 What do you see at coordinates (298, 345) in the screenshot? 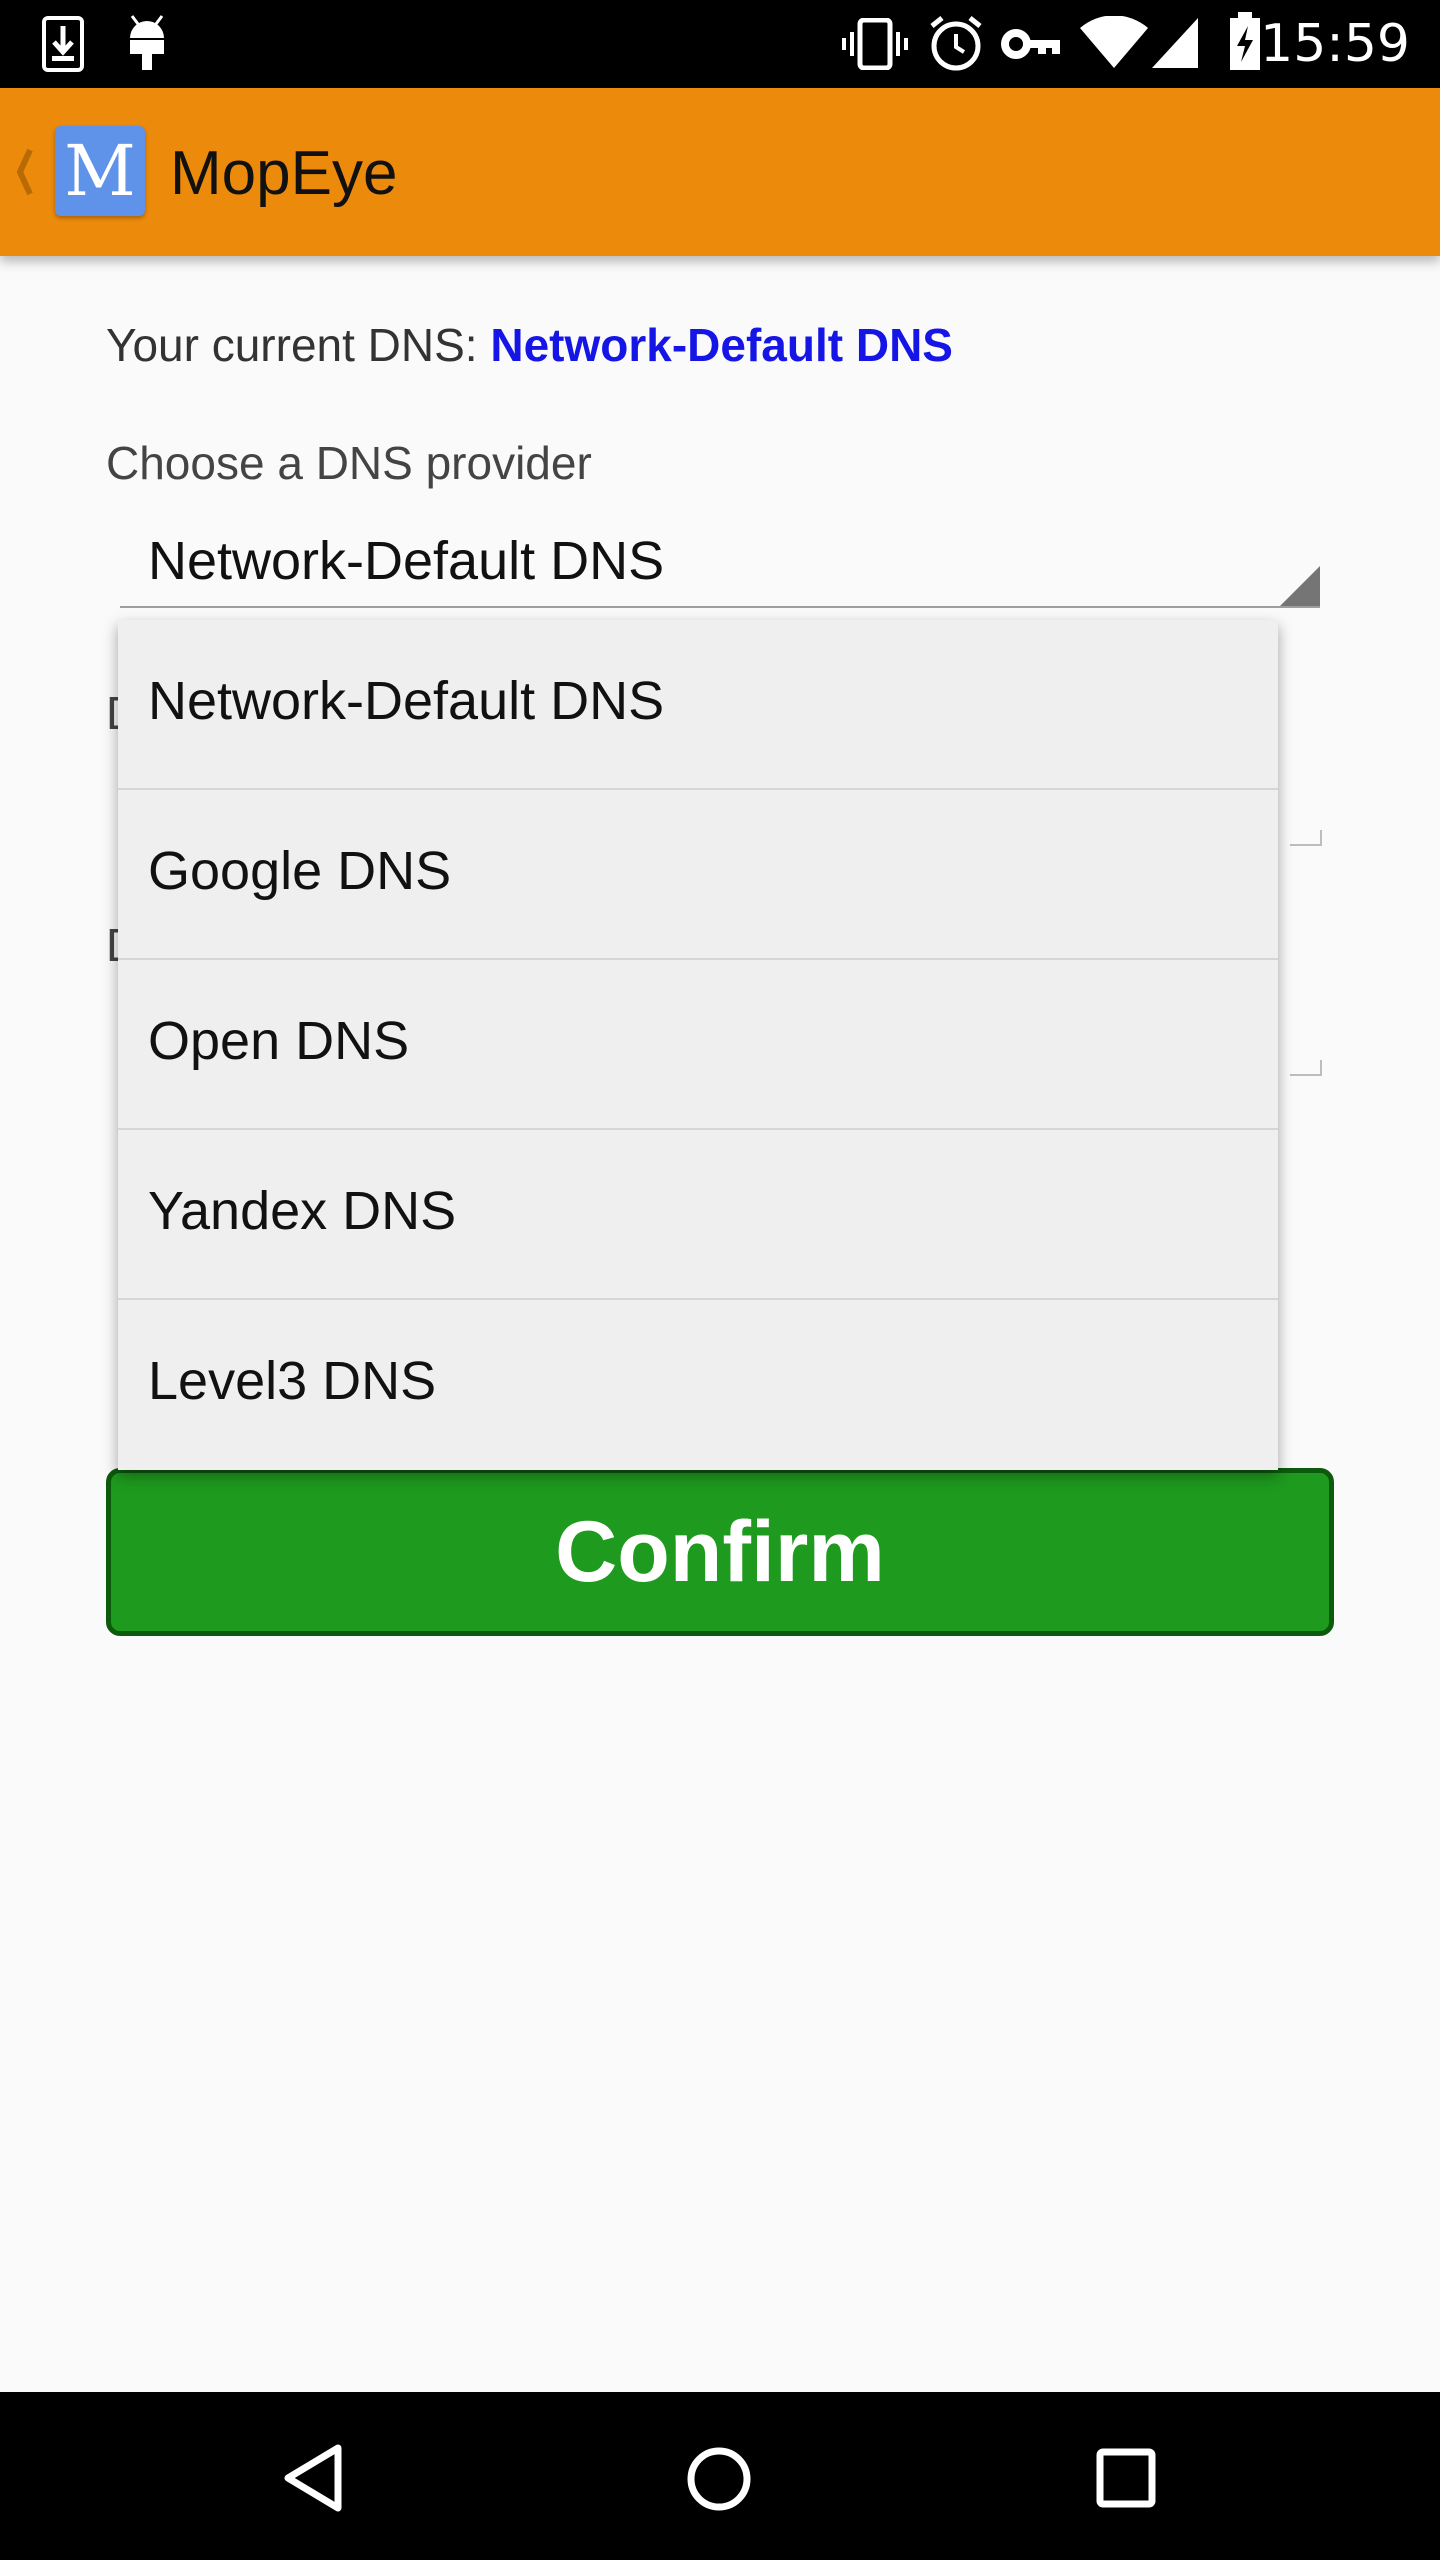
I see `current-dns-label: Your current DNS:` at bounding box center [298, 345].